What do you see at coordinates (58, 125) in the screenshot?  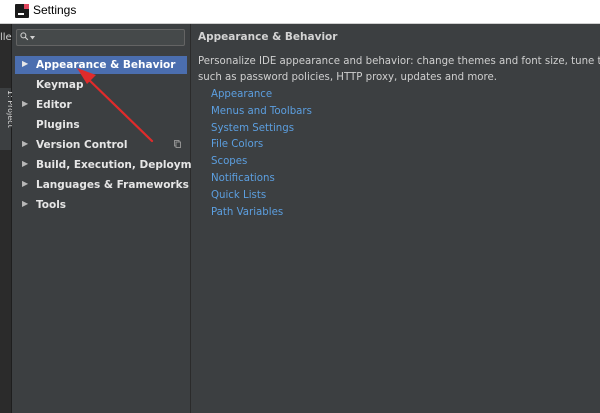 I see `tree-item-label: Plugins` at bounding box center [58, 125].